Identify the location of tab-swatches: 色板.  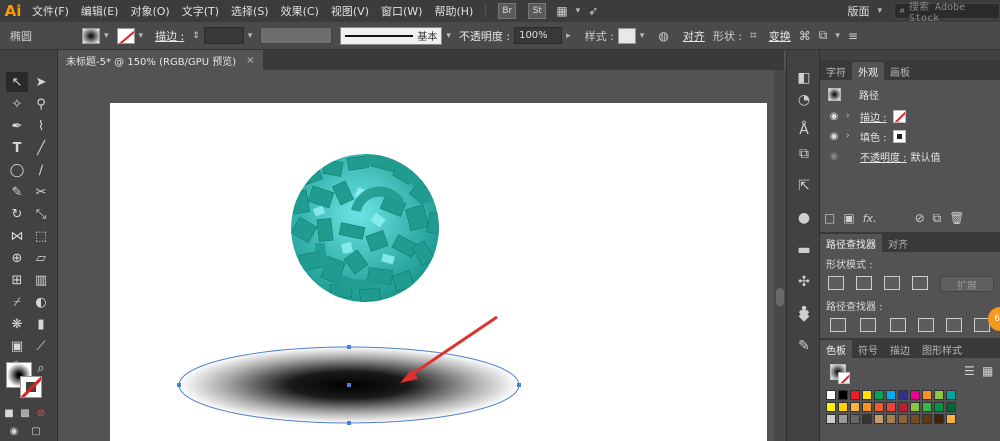
(836, 349).